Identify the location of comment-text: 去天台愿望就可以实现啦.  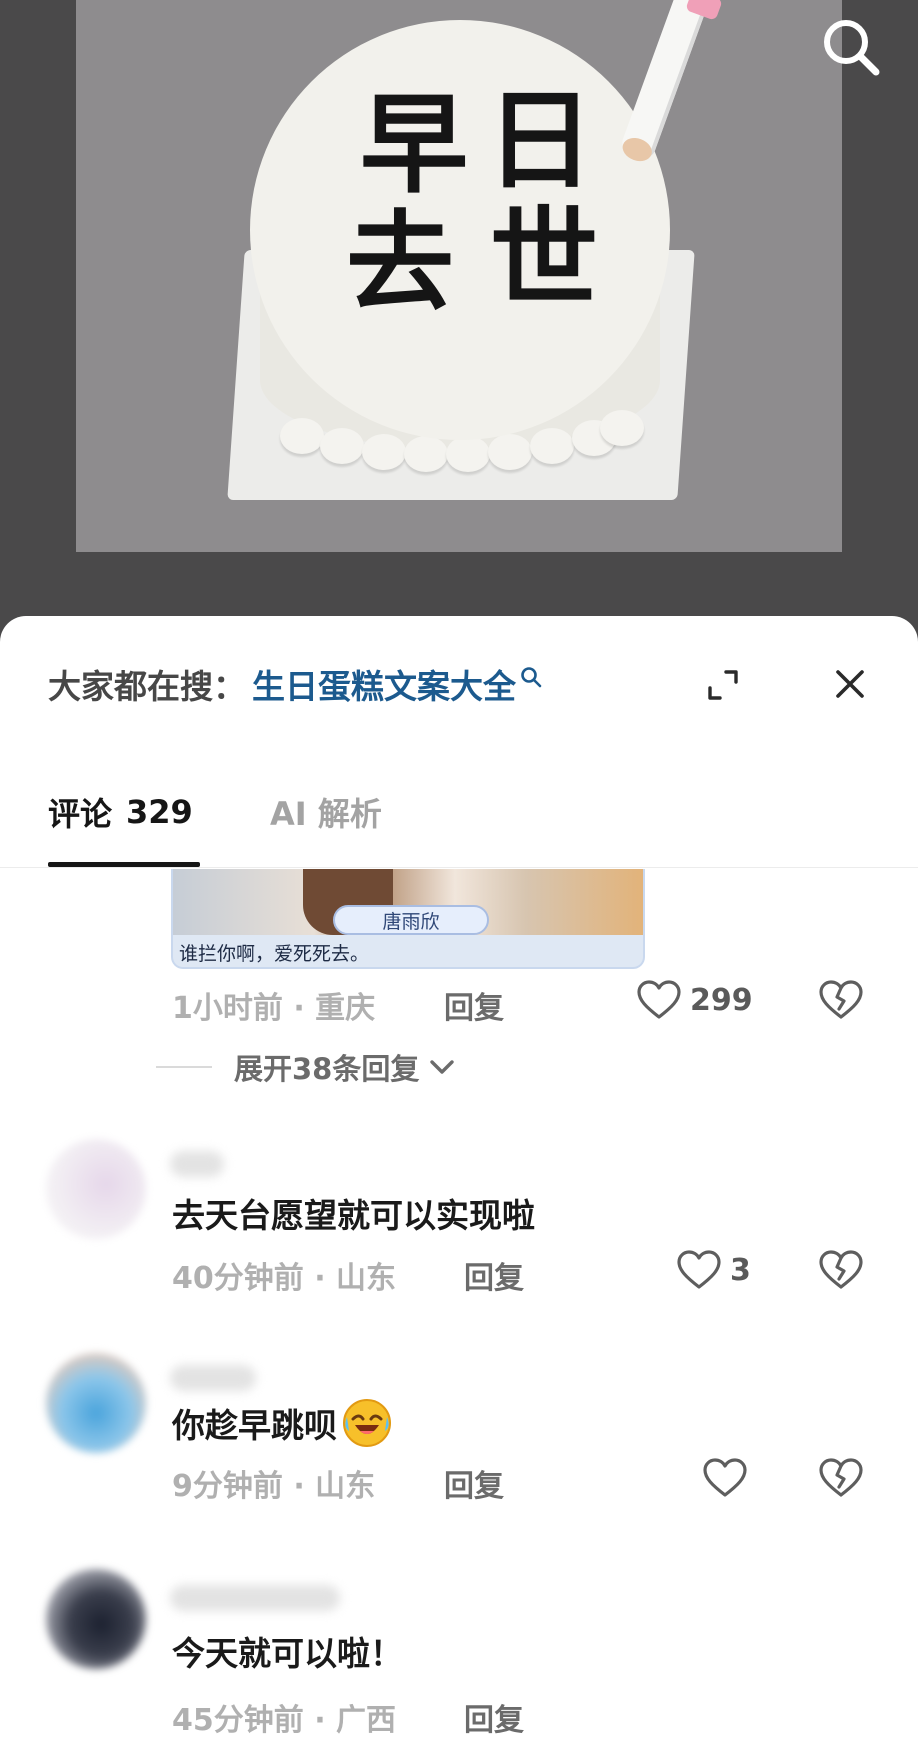
(353, 1215).